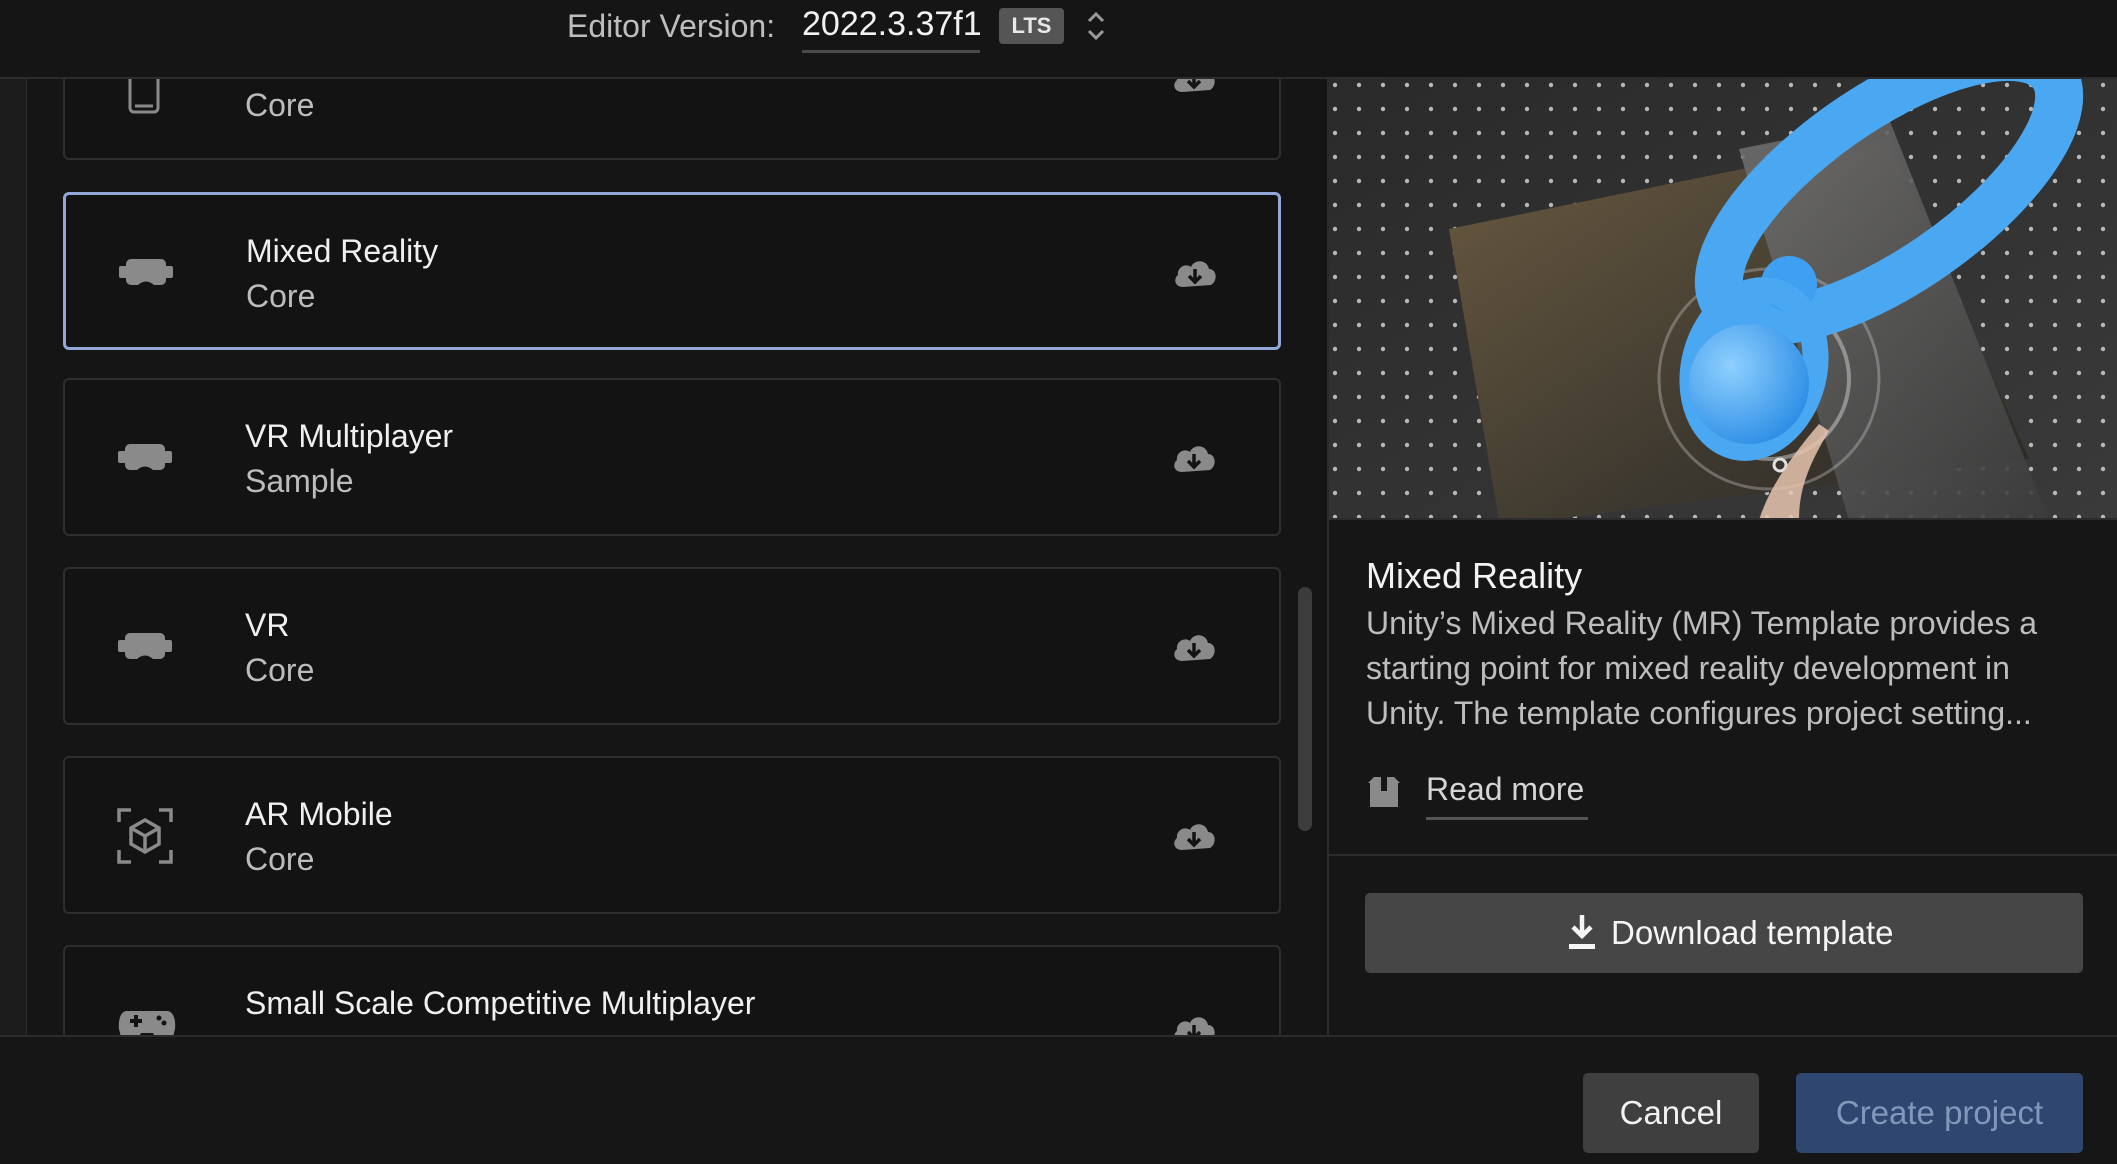  I want to click on template-title: VR, so click(267, 625).